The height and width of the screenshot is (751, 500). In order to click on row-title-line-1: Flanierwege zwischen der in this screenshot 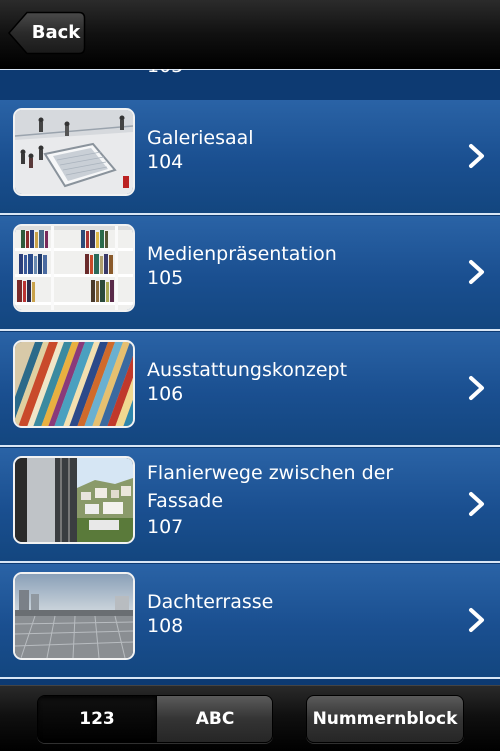, I will do `click(270, 473)`.